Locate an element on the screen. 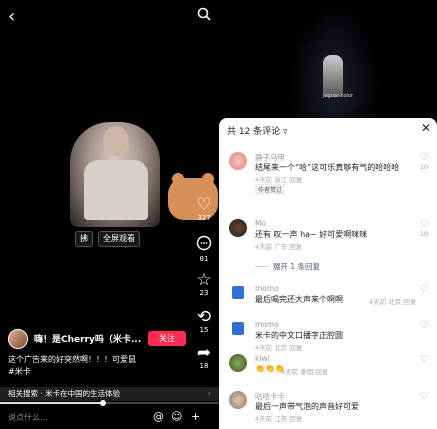  progress-handle is located at coordinates (102, 403).